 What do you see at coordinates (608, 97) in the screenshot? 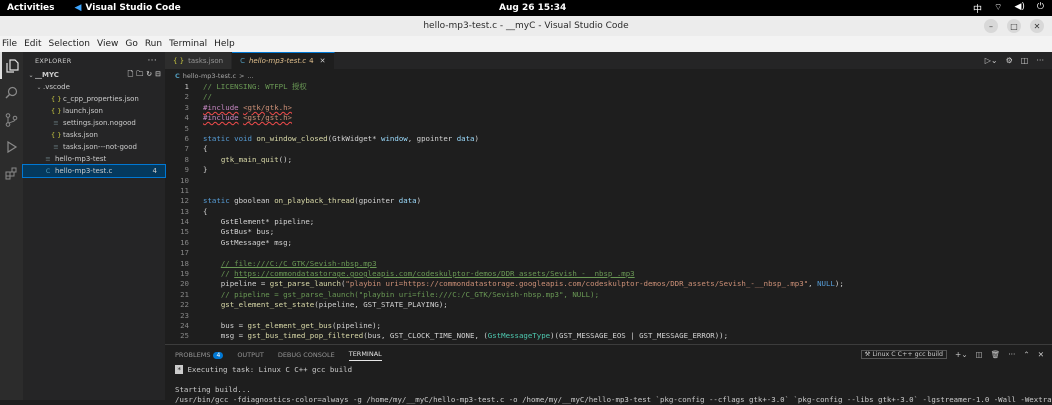
I see `code-line: 2 //` at bounding box center [608, 97].